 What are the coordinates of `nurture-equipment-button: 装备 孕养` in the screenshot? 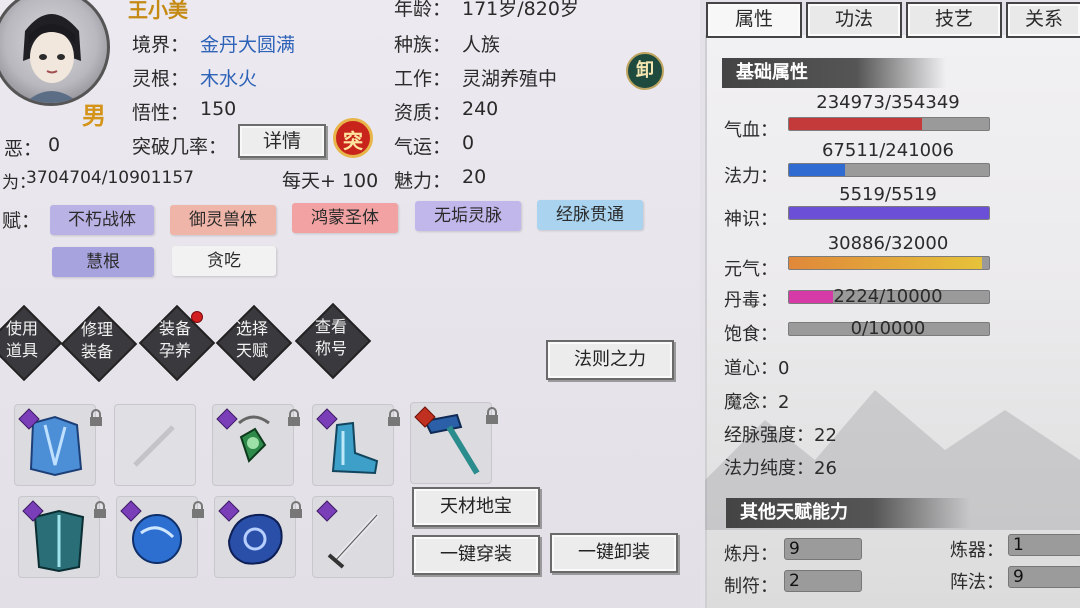 It's located at (177, 343).